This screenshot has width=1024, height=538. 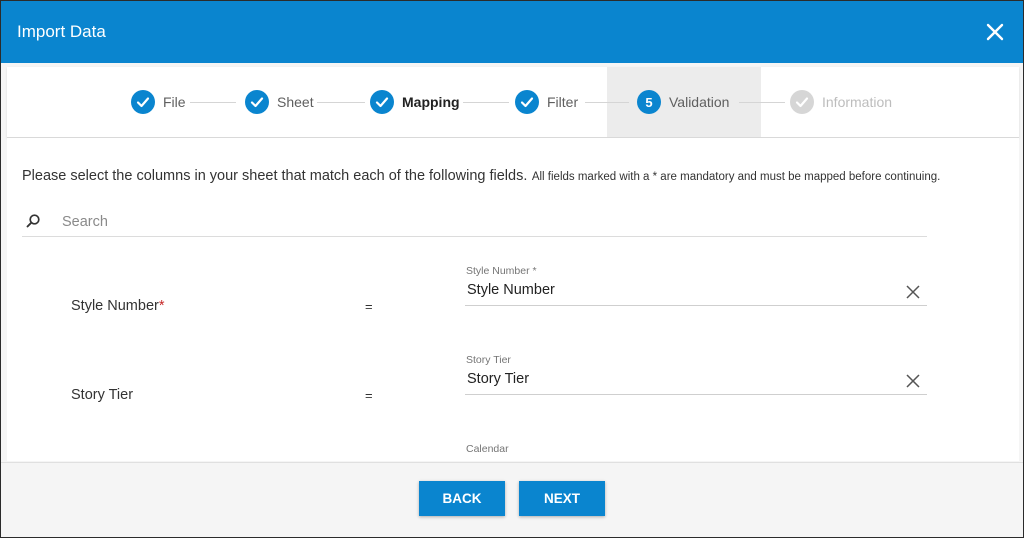 What do you see at coordinates (857, 102) in the screenshot?
I see `step-label: Information` at bounding box center [857, 102].